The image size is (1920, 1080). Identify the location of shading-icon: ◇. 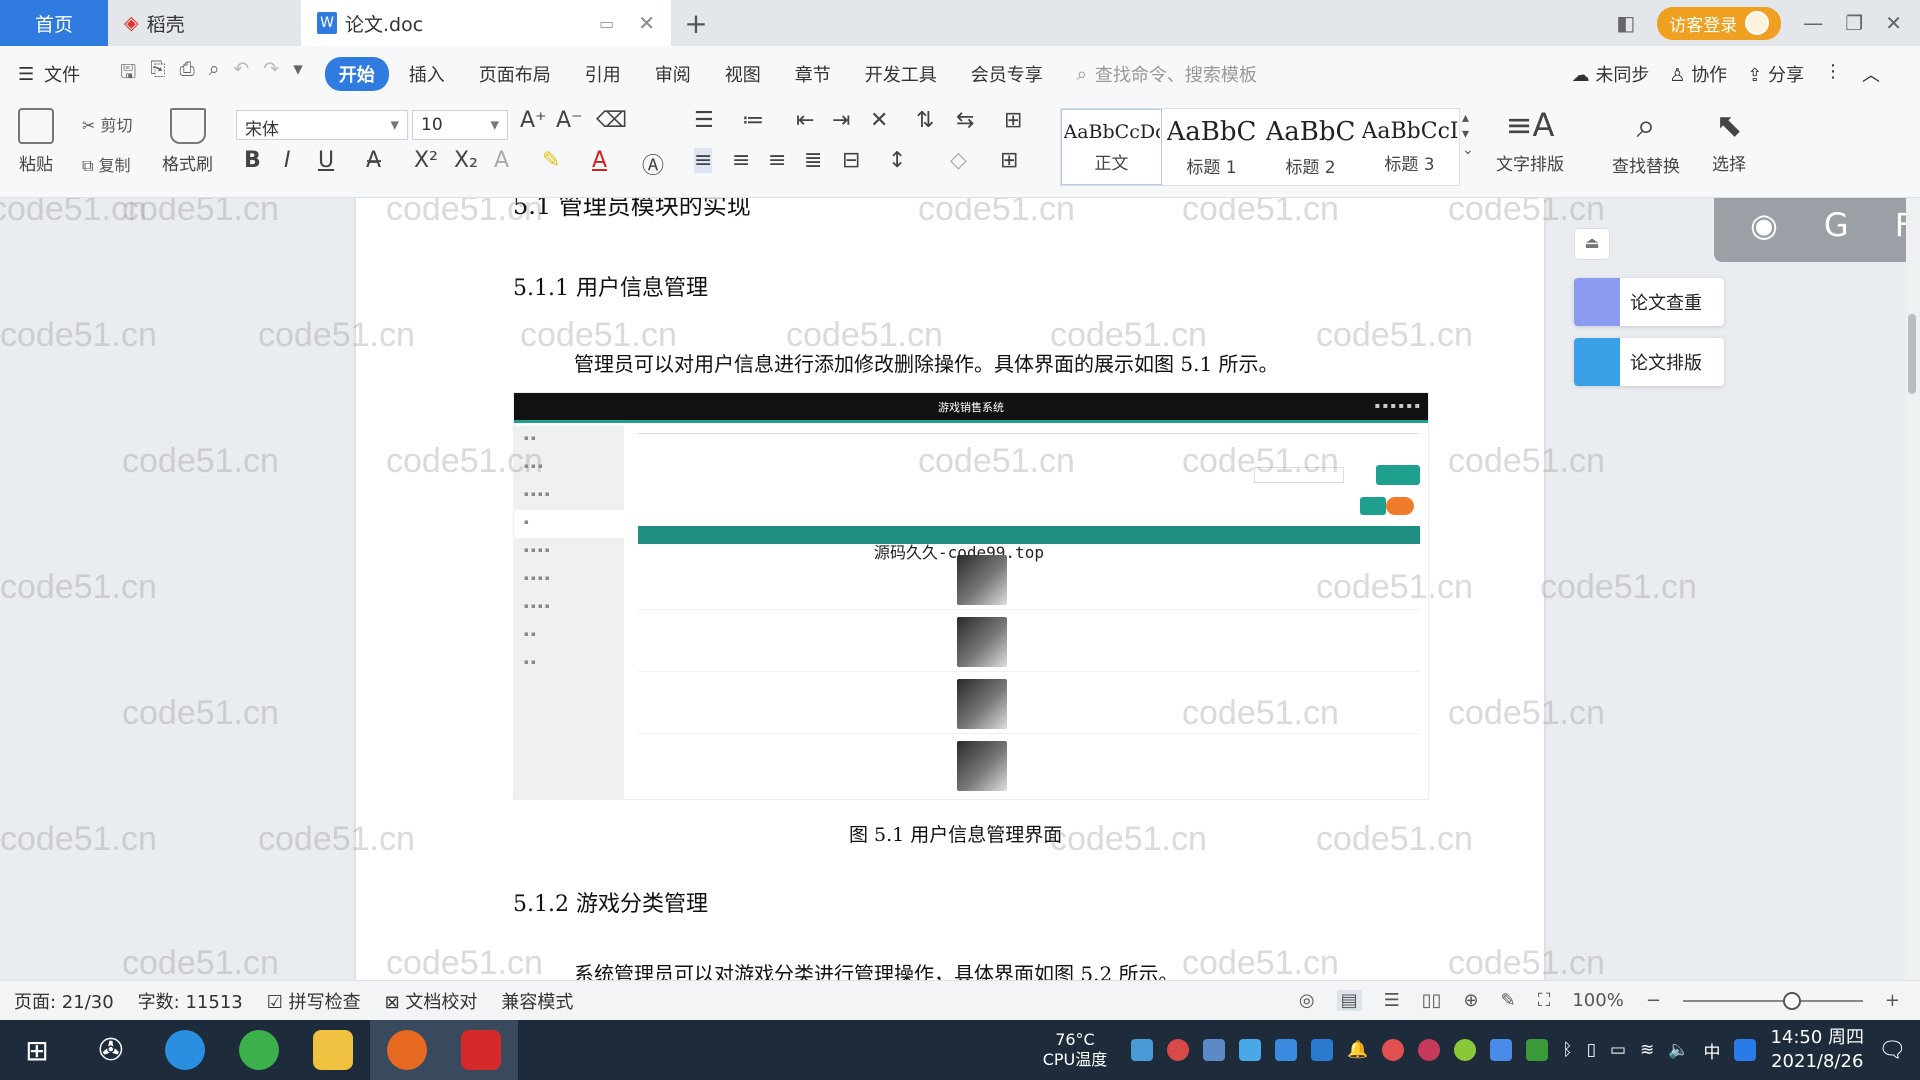
(958, 160).